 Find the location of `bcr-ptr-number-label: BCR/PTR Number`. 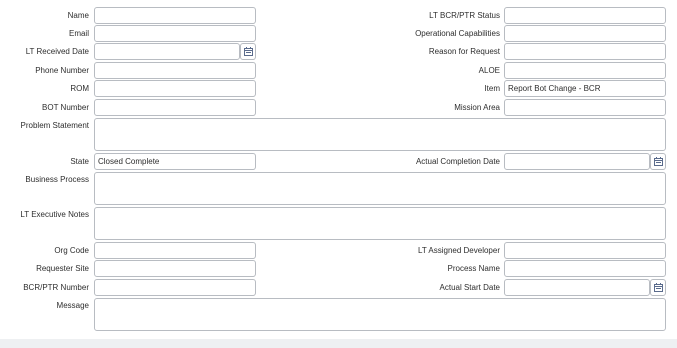

bcr-ptr-number-label: BCR/PTR Number is located at coordinates (56, 287).